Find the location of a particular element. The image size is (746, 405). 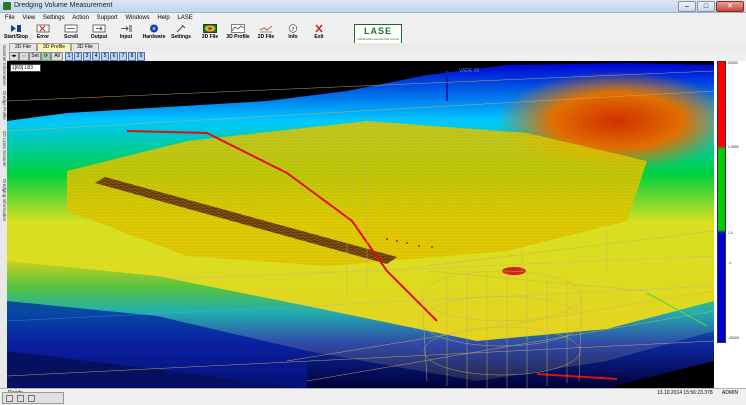

minimize-button: – is located at coordinates (687, 6).